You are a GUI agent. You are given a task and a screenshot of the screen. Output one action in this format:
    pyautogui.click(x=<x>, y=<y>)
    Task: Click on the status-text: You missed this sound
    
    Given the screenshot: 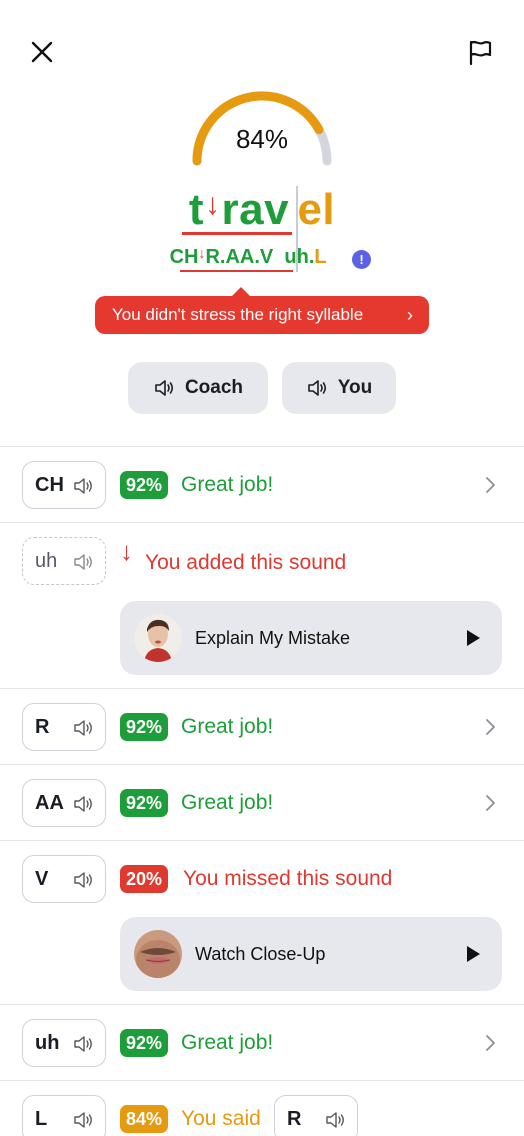 What is the action you would take?
    pyautogui.click(x=288, y=878)
    